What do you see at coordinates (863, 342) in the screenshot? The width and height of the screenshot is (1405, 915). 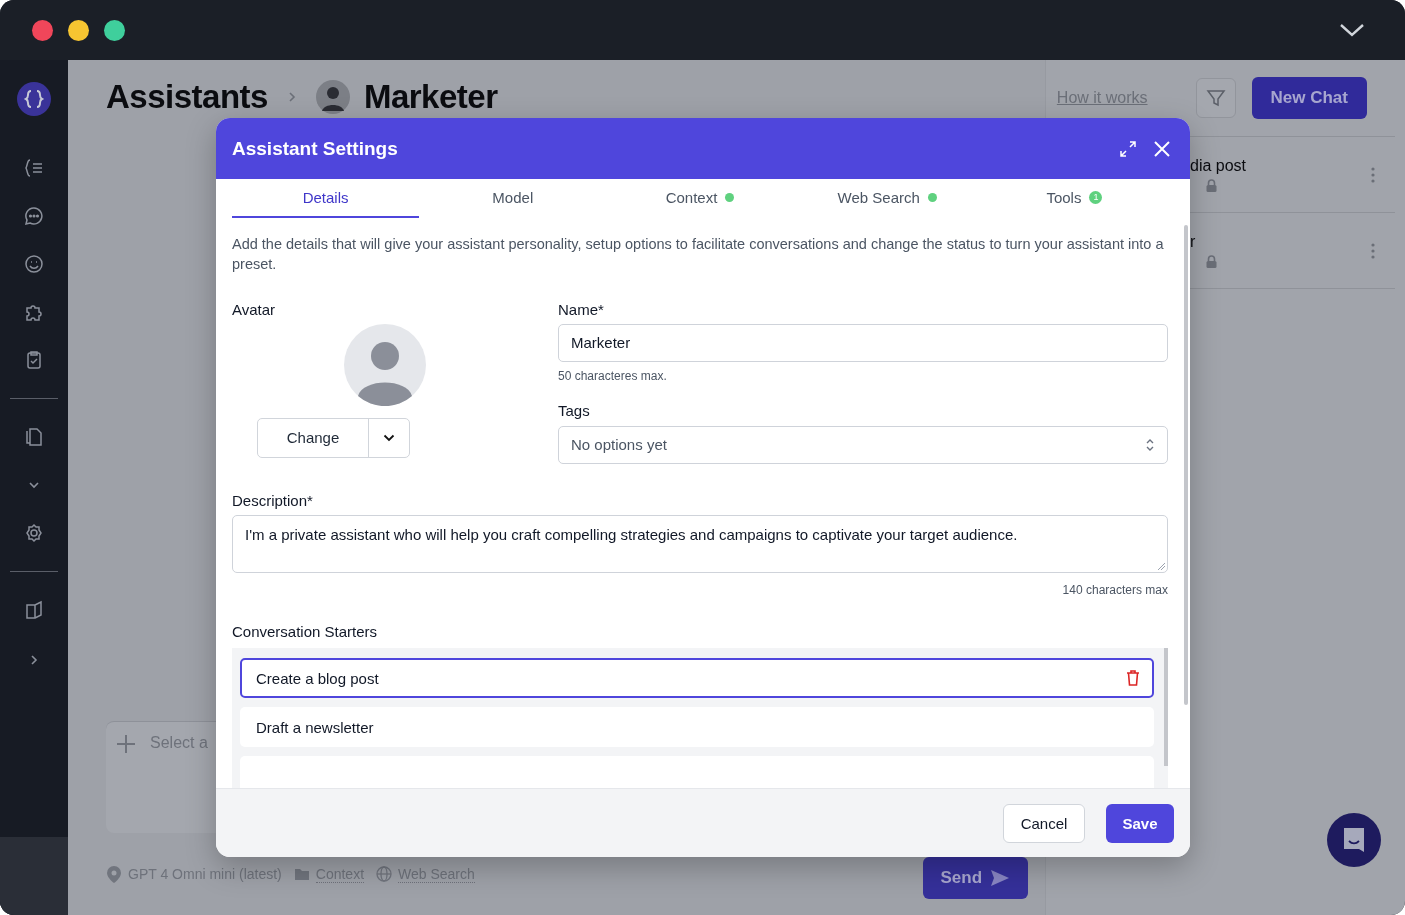 I see `name-field: Marketer` at bounding box center [863, 342].